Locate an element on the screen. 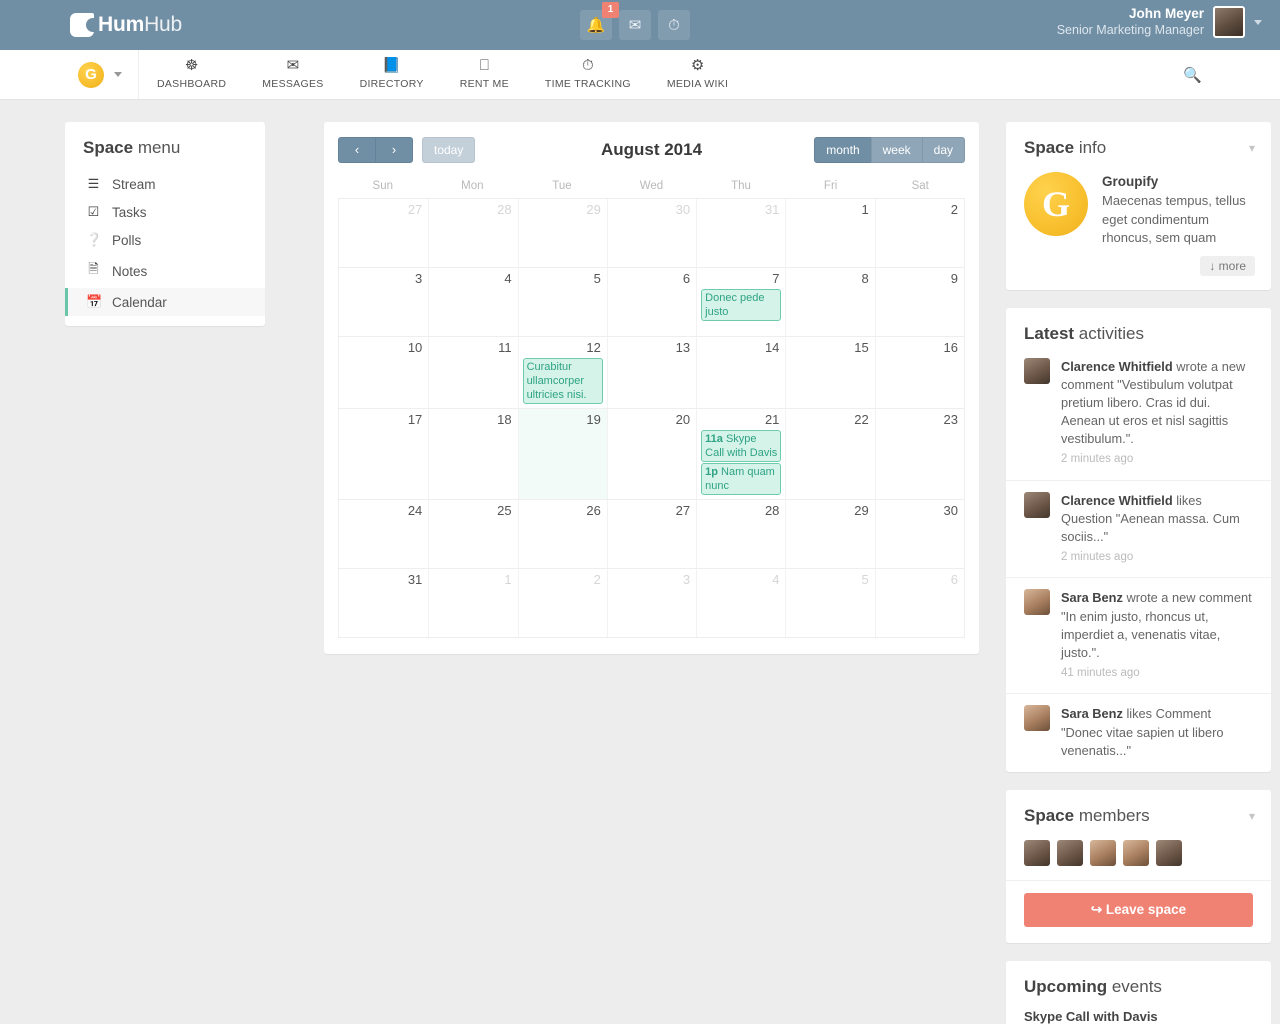  calendar-day-cell: 14 is located at coordinates (740, 372).